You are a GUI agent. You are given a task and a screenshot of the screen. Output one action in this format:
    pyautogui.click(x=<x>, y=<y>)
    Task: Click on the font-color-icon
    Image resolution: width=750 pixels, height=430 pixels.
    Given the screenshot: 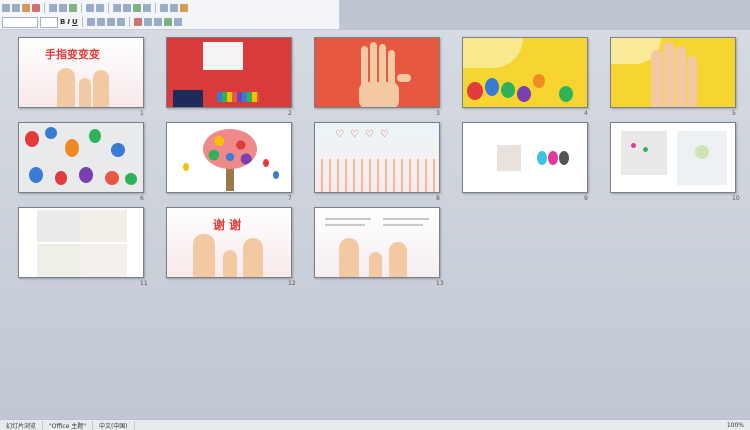 What is the action you would take?
    pyautogui.click(x=137, y=22)
    